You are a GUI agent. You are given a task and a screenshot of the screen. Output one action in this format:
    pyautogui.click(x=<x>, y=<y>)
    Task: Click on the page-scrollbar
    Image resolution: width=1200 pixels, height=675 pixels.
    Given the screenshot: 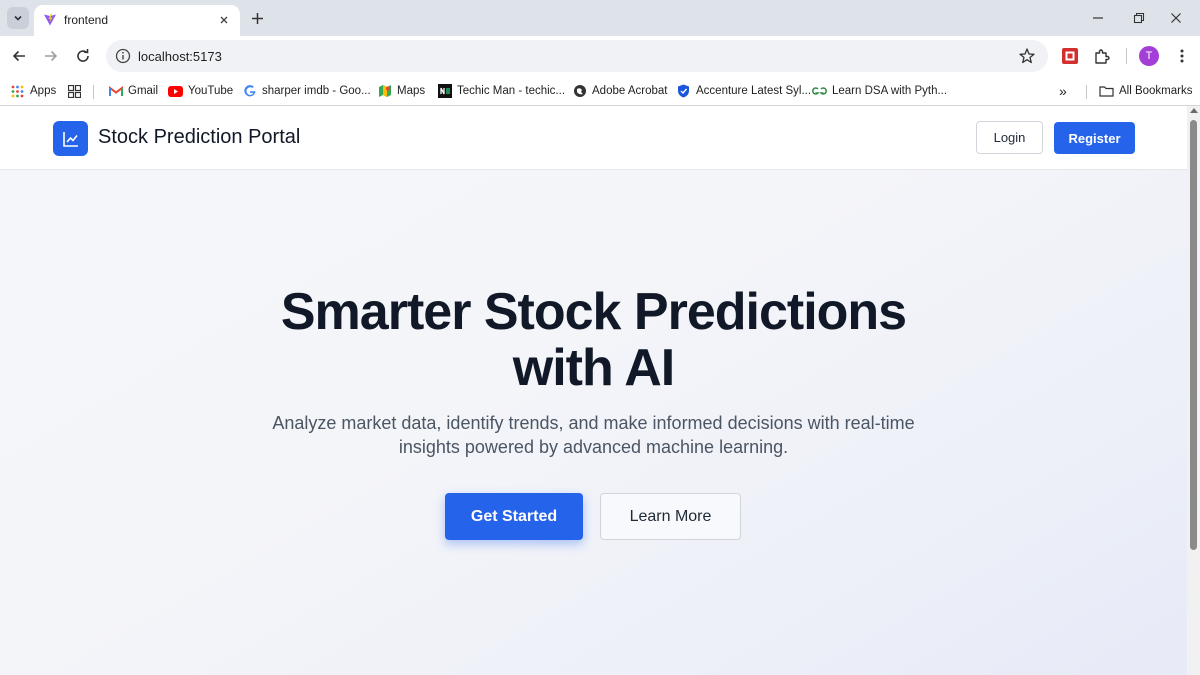 What is the action you would take?
    pyautogui.click(x=1193, y=390)
    